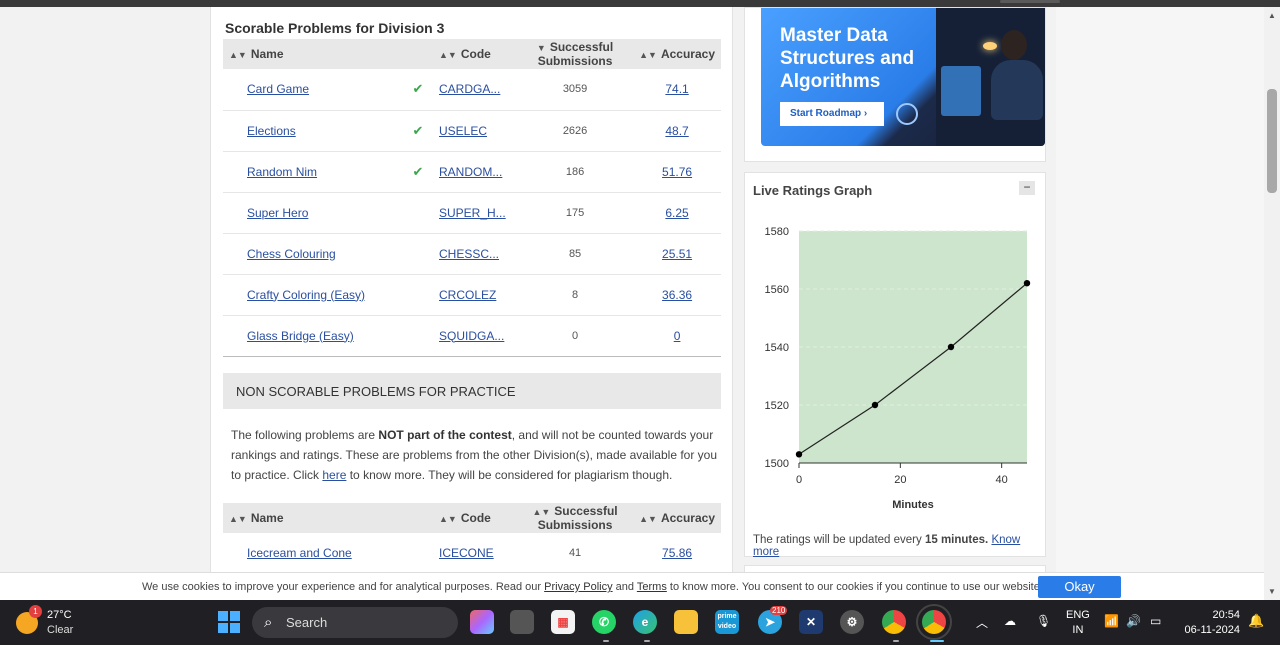  I want to click on battery-icon: ▭, so click(1155, 621).